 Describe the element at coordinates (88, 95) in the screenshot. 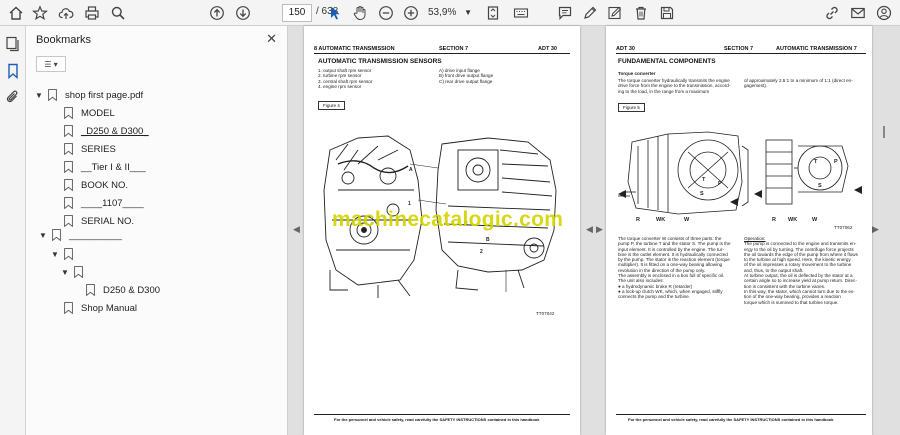

I see `bookmark-item: ▼ shop first page.pdf` at that location.